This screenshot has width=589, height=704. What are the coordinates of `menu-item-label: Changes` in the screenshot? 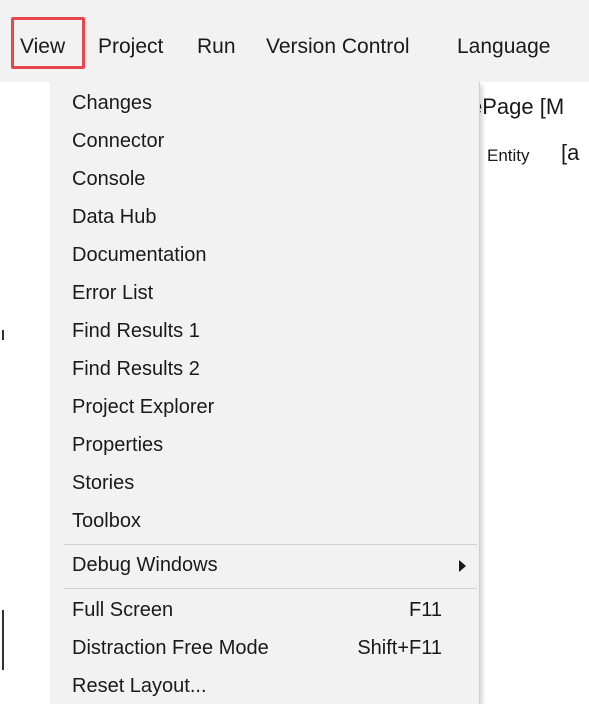 It's located at (112, 103).